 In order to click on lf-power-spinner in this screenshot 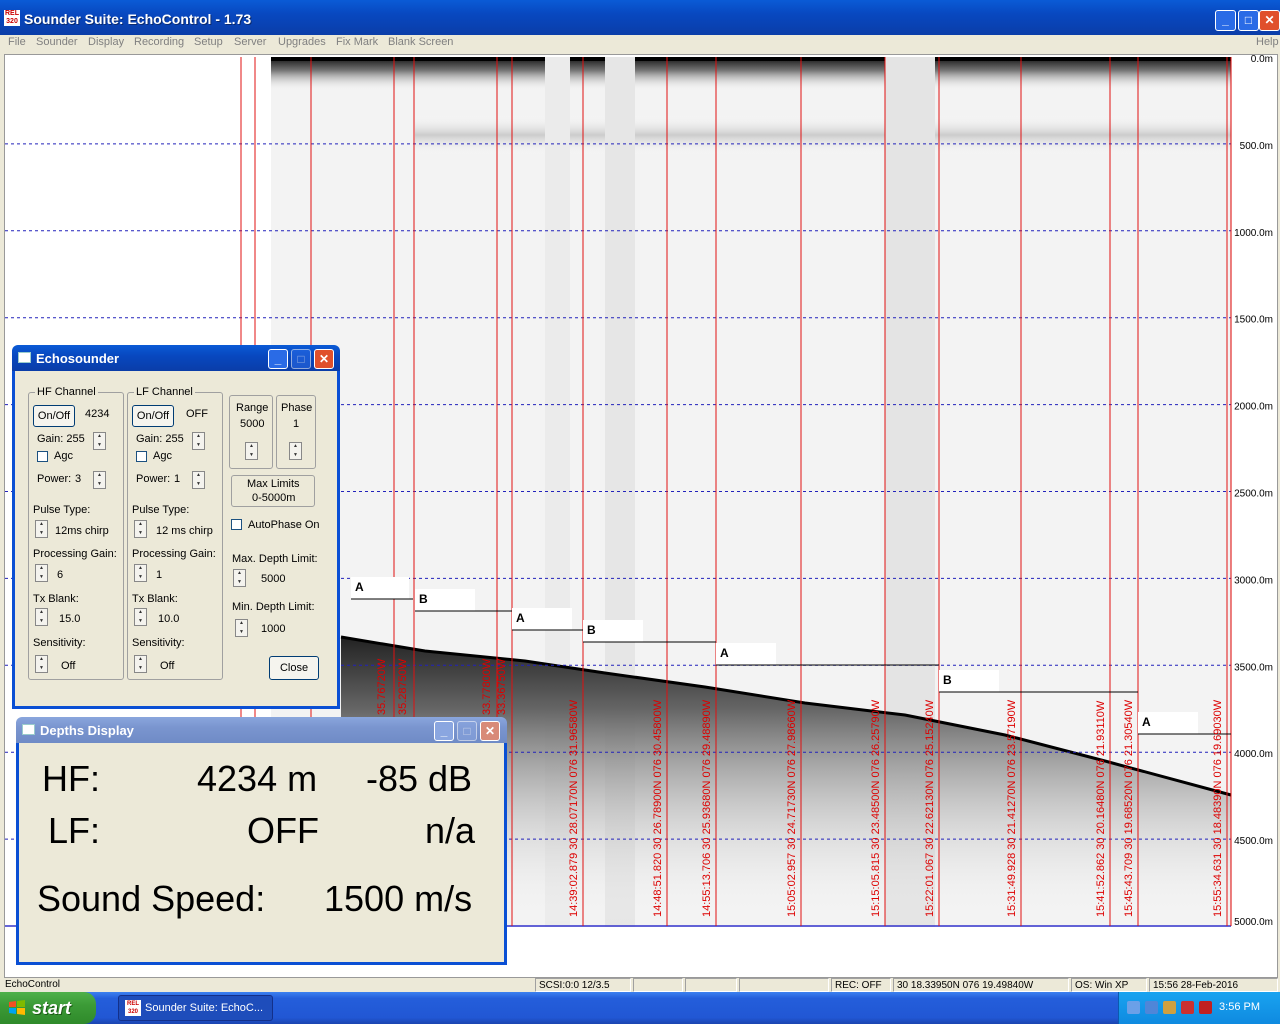, I will do `click(198, 480)`.